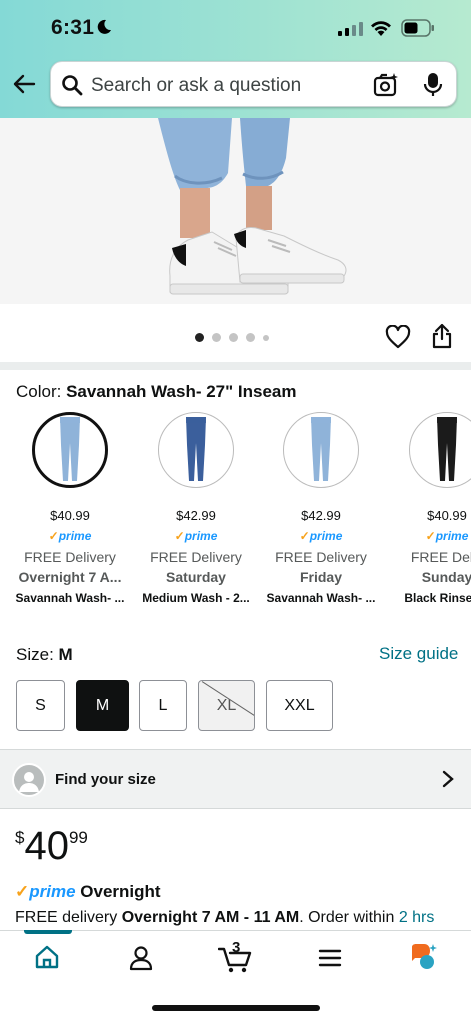  Describe the element at coordinates (68, 917) in the screenshot. I see `delivery-prefix: FREE delivery` at that location.